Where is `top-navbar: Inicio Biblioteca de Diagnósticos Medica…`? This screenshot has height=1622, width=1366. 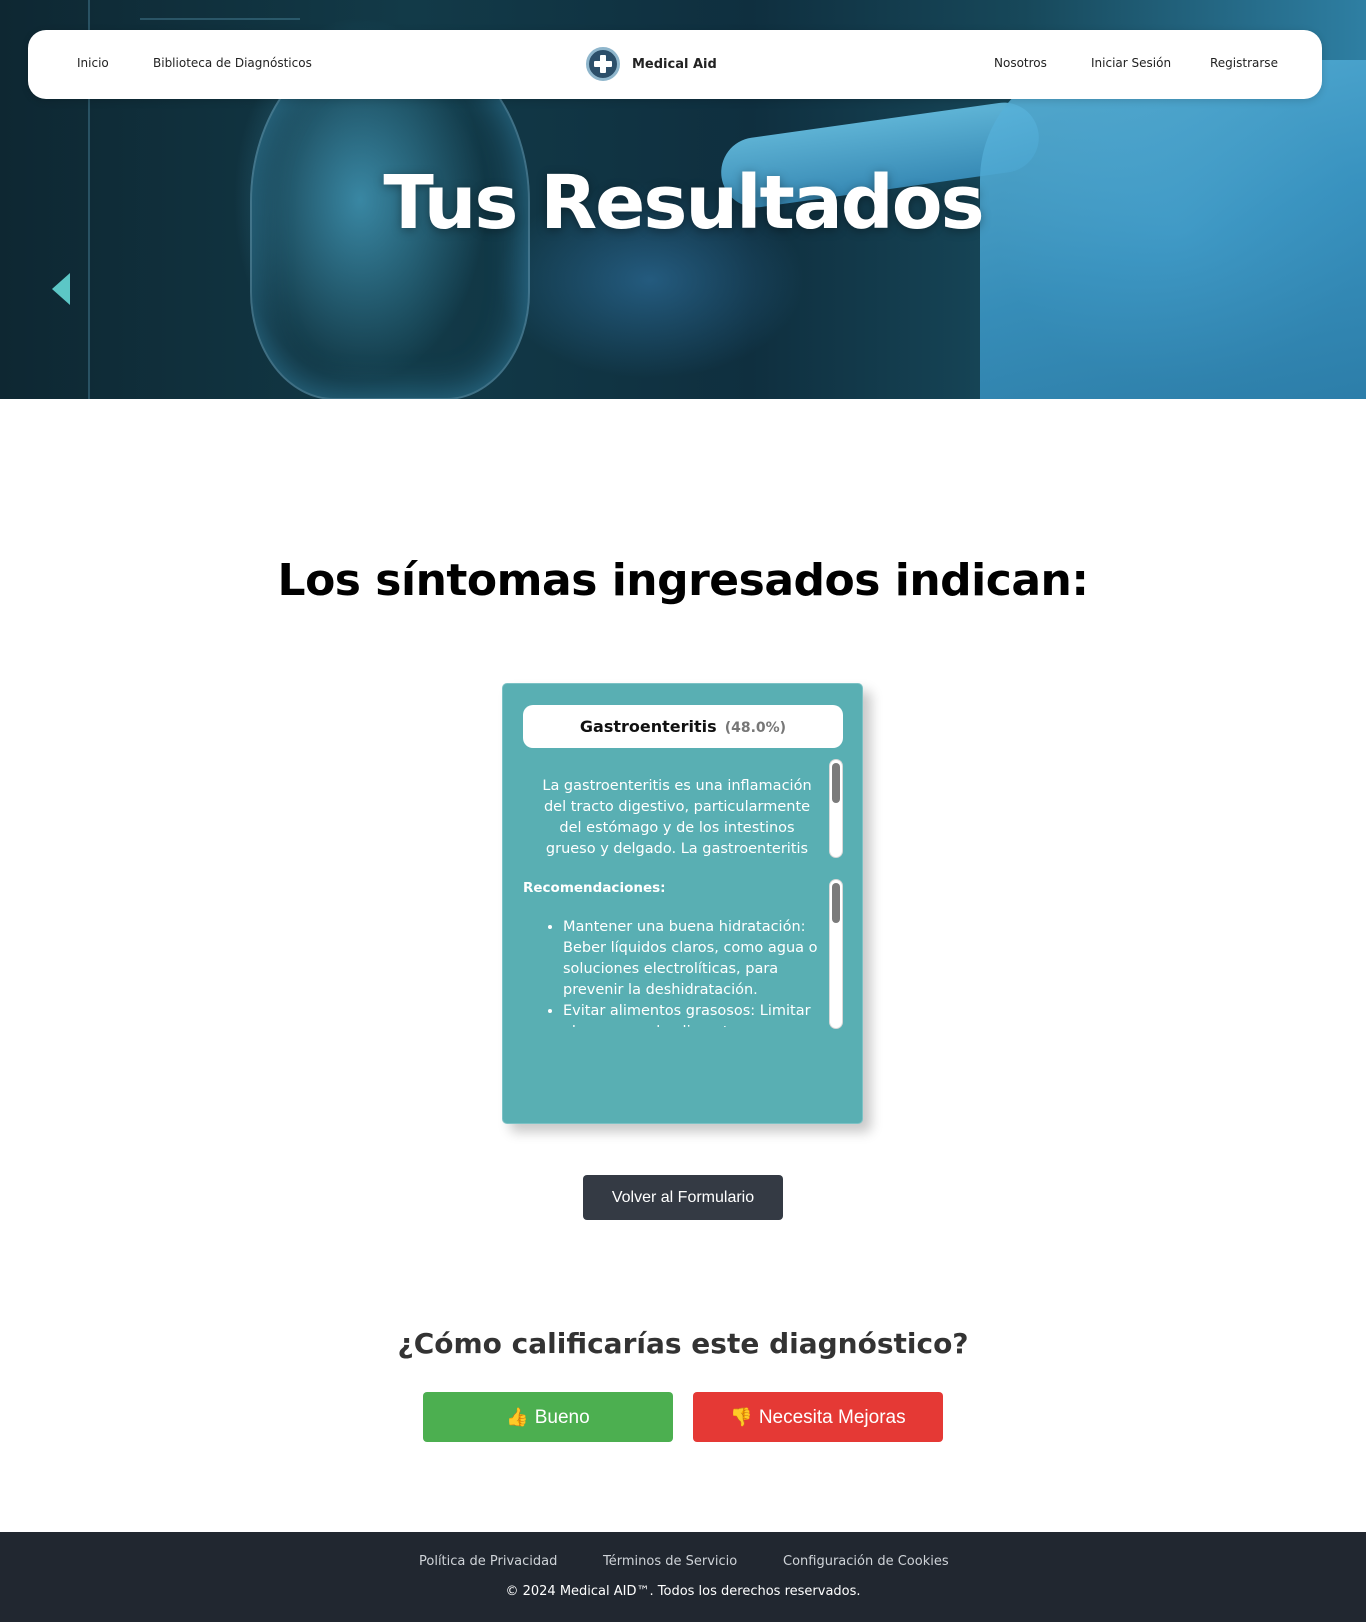 top-navbar: Inicio Biblioteca de Diagnósticos Medica… is located at coordinates (675, 64).